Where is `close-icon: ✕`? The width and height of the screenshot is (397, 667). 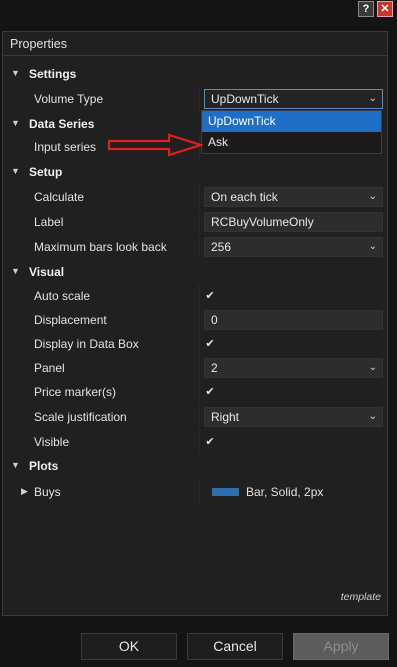 close-icon: ✕ is located at coordinates (385, 9).